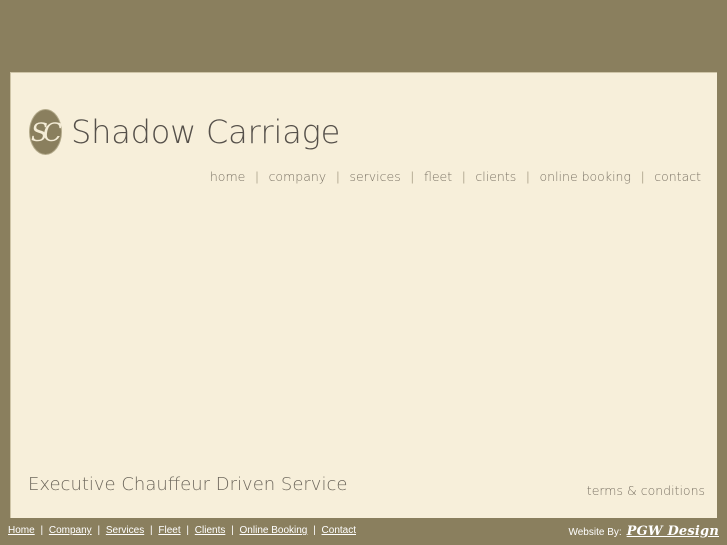 This screenshot has height=545, width=727. What do you see at coordinates (227, 176) in the screenshot?
I see `nav-item-home: home` at bounding box center [227, 176].